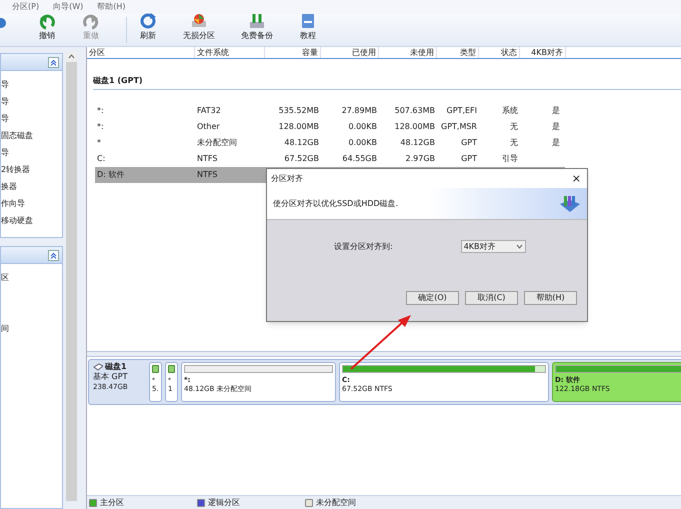 Image resolution: width=681 pixels, height=509 pixels. Describe the element at coordinates (543, 52) in the screenshot. I see `column-header: 4KB对齐` at that location.